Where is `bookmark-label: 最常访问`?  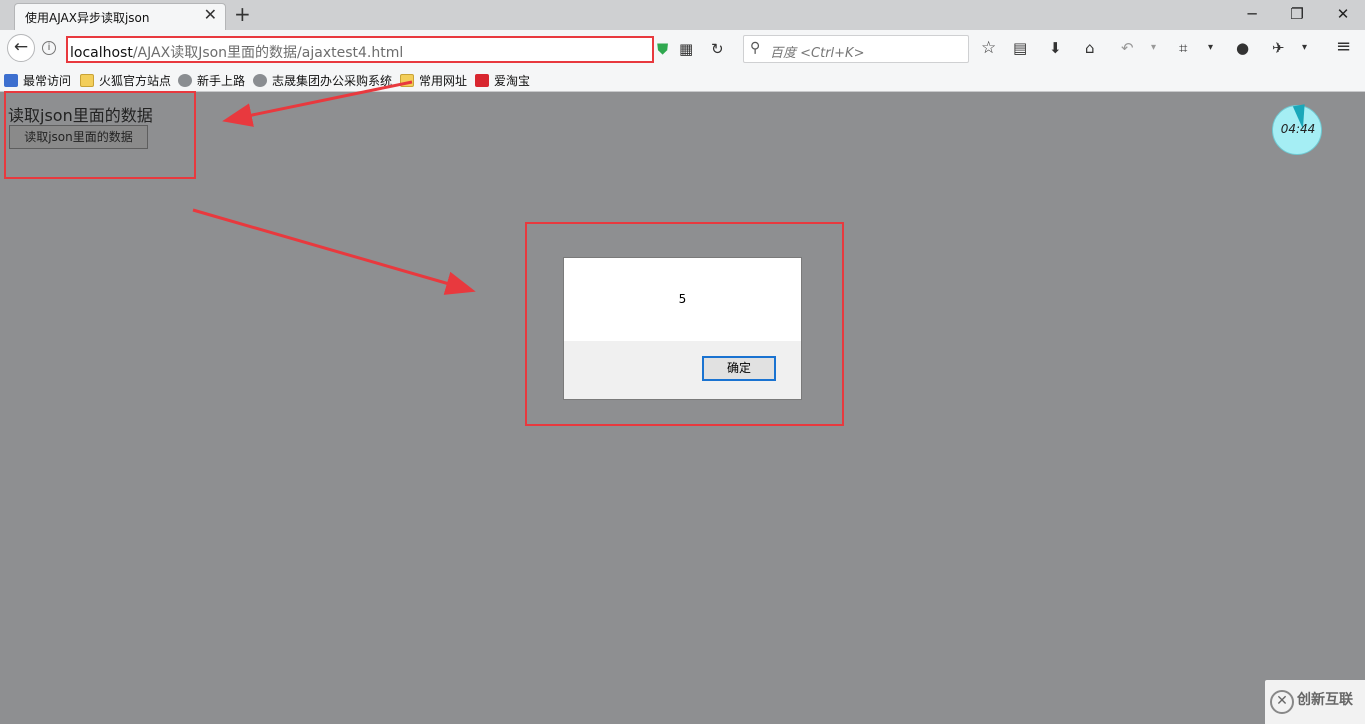
bookmark-label: 最常访问 is located at coordinates (47, 81).